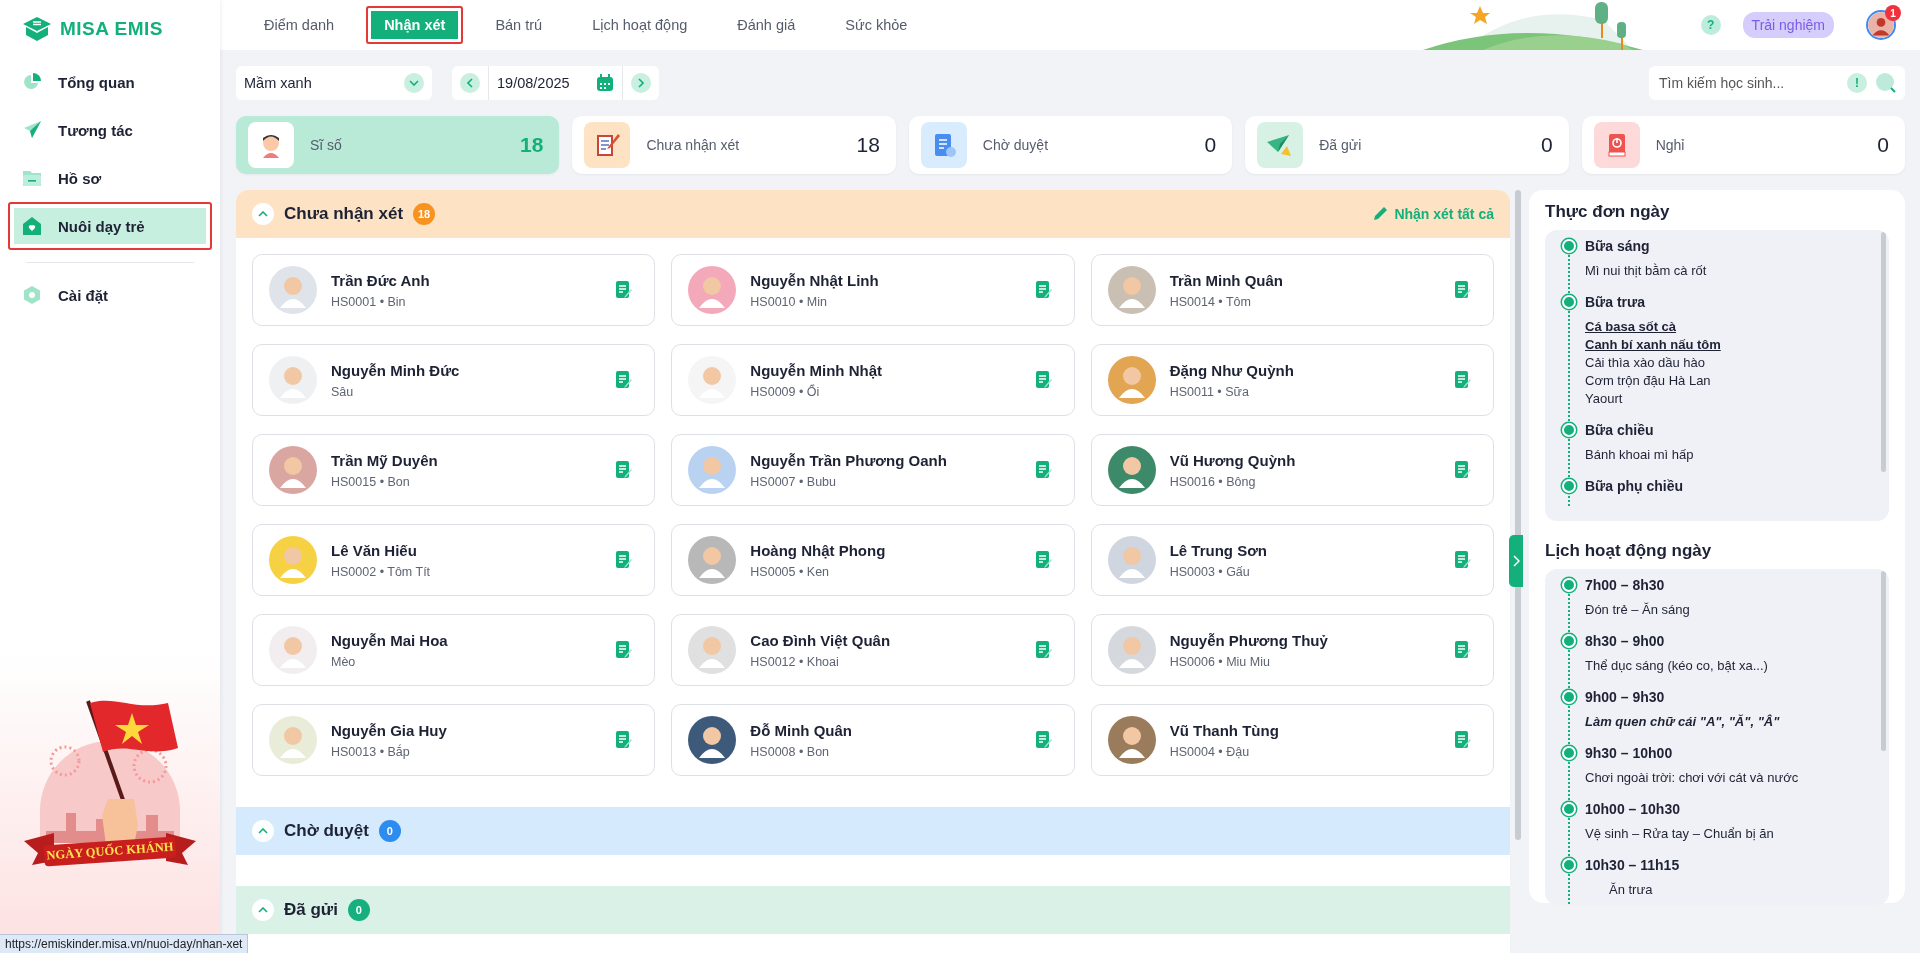 The width and height of the screenshot is (1920, 953). I want to click on tab: Lịch hoạt động, so click(640, 25).